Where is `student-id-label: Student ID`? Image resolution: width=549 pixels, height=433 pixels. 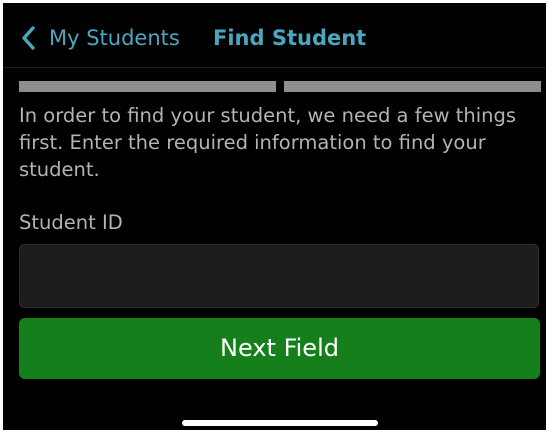 student-id-label: Student ID is located at coordinates (71, 222).